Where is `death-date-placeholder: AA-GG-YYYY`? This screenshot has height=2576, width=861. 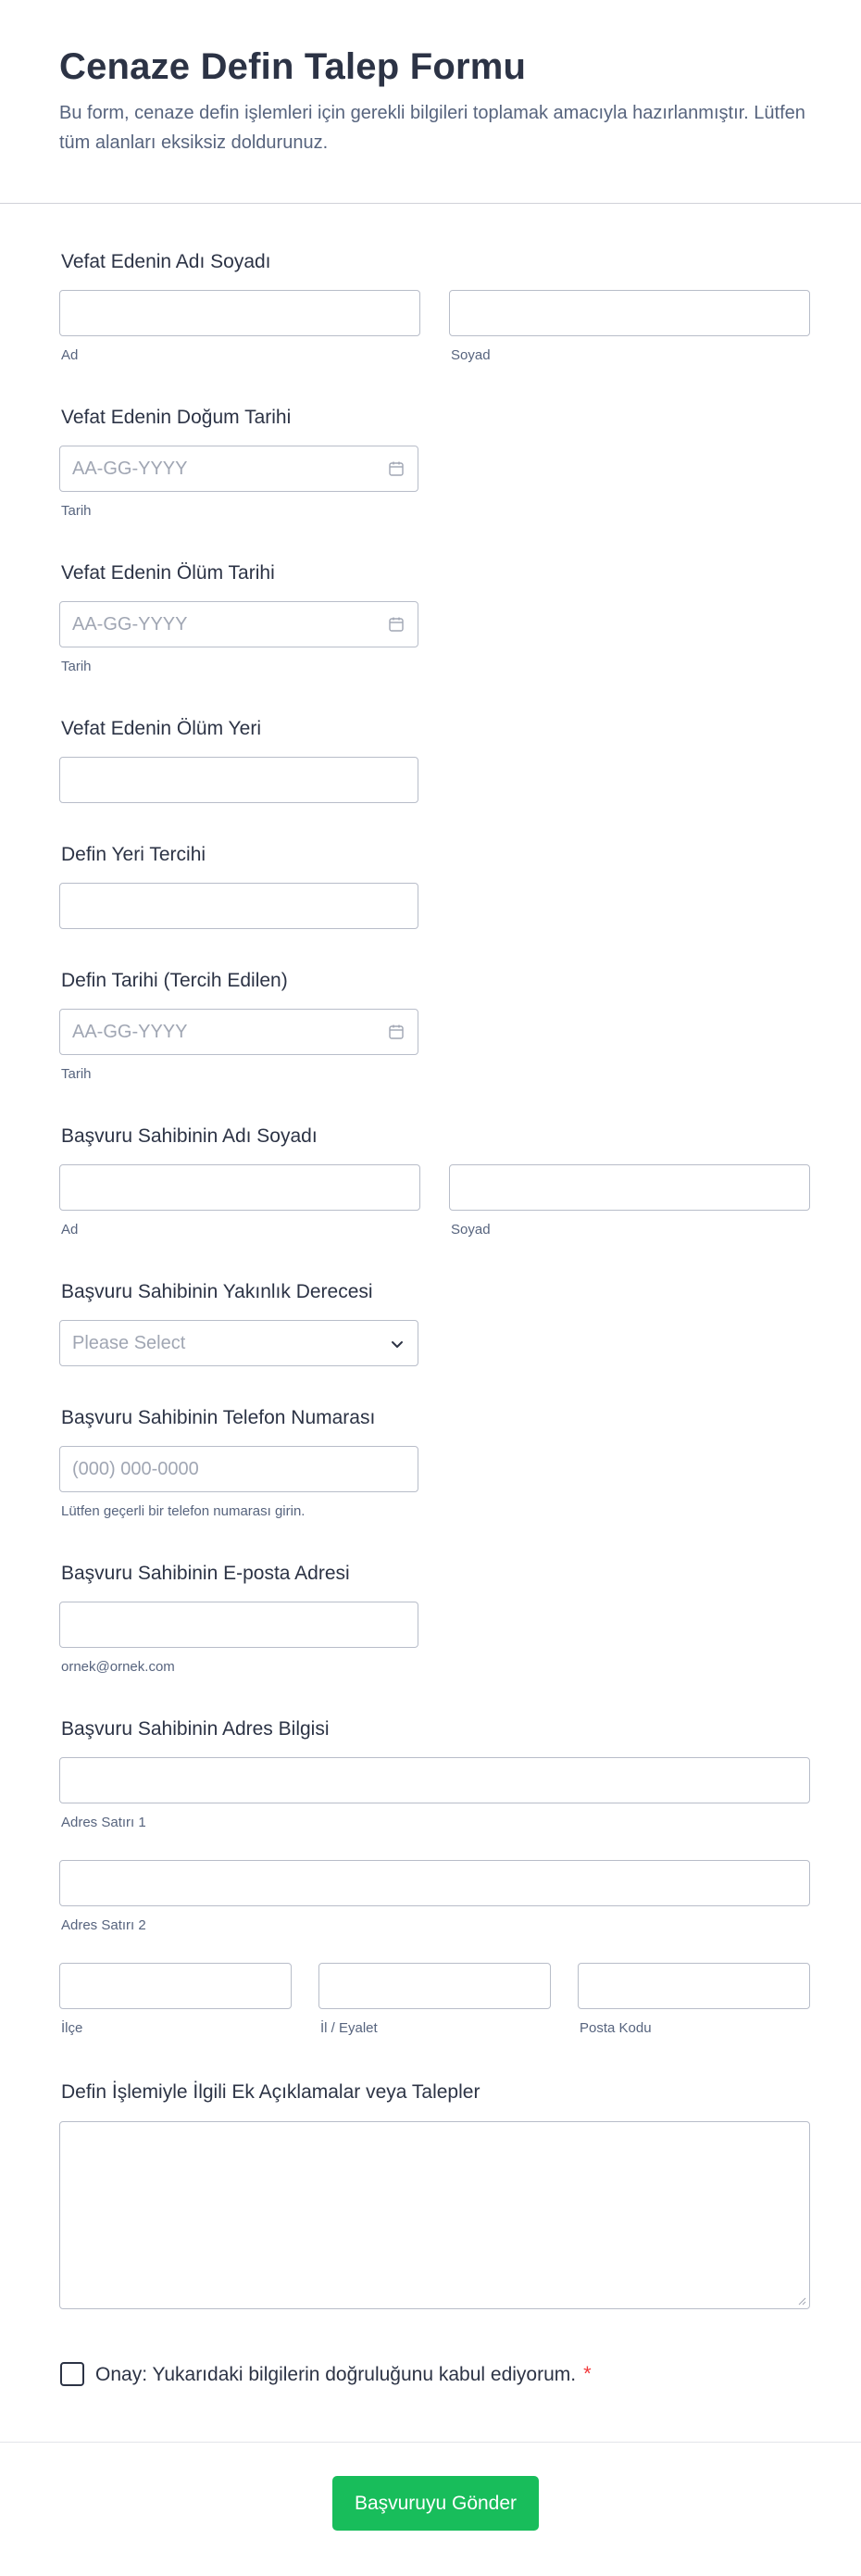 death-date-placeholder: AA-GG-YYYY is located at coordinates (130, 624).